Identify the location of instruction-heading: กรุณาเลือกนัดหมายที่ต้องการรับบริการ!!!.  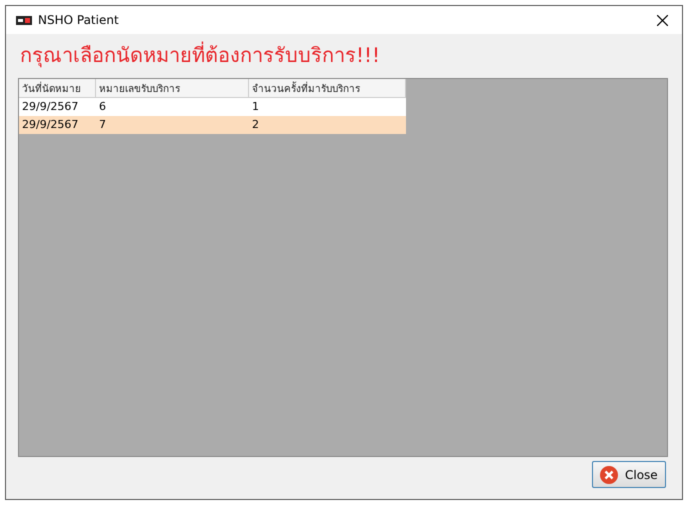
(200, 55).